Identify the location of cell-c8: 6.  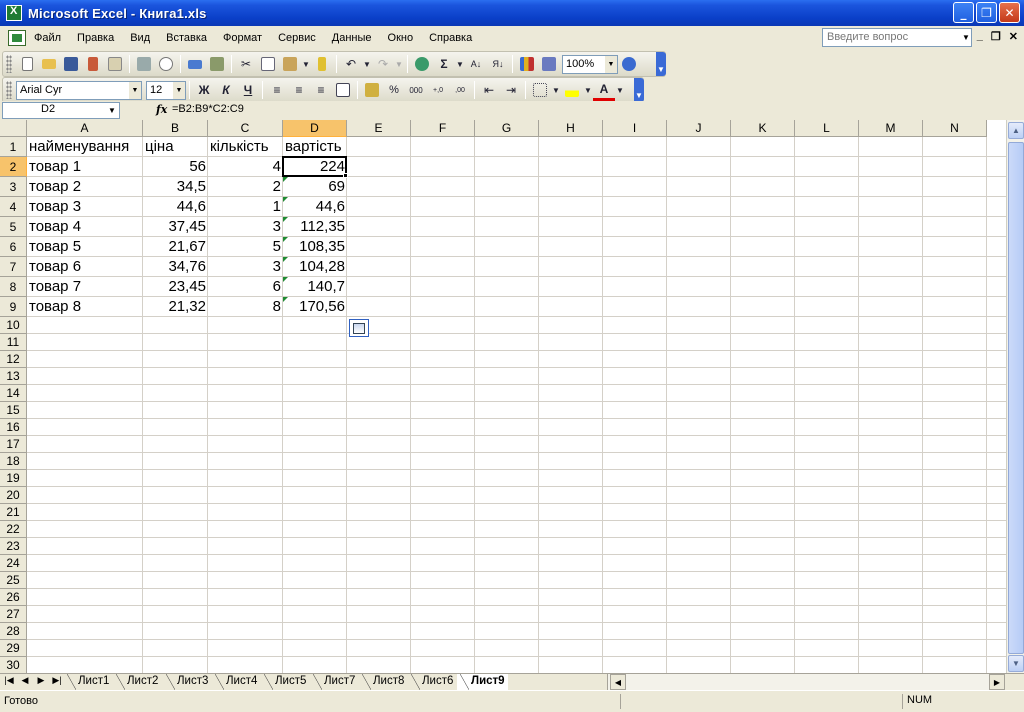
(245, 287).